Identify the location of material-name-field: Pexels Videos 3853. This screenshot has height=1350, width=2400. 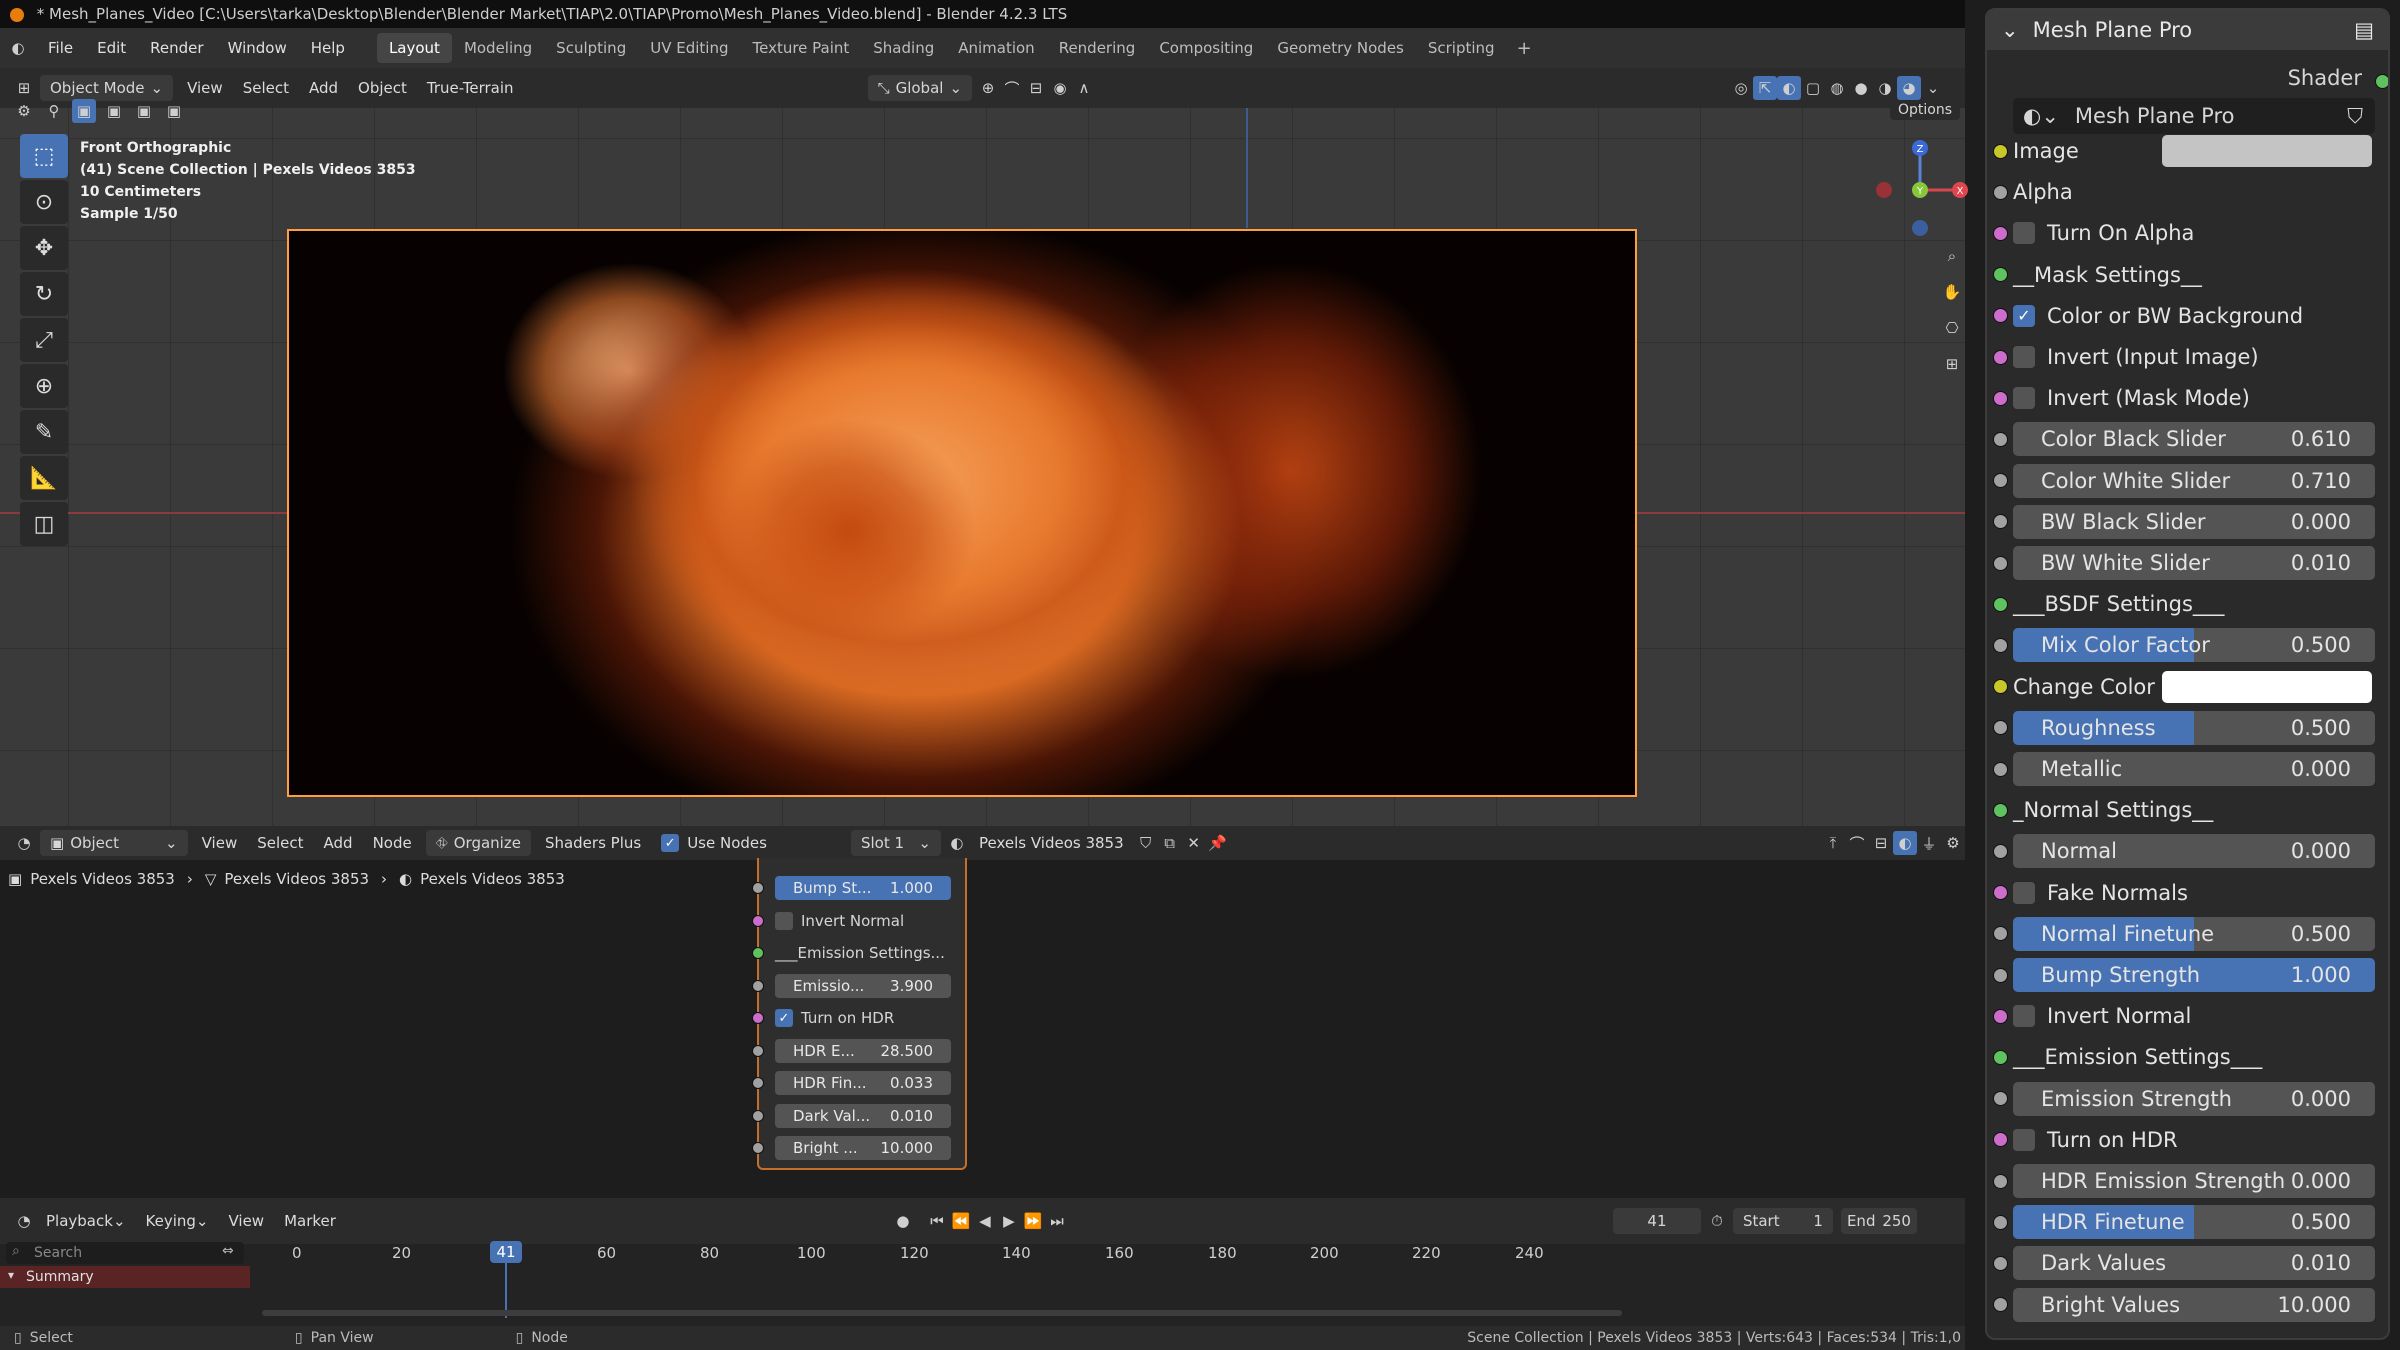
(1051, 843).